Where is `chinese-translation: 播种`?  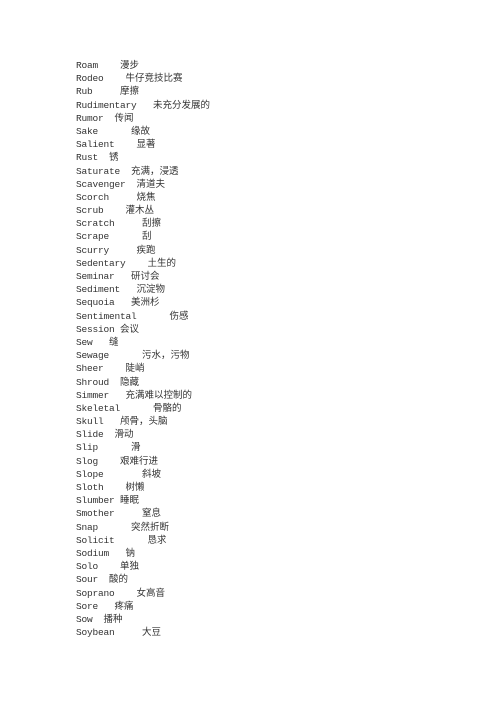 chinese-translation: 播种 is located at coordinates (113, 619).